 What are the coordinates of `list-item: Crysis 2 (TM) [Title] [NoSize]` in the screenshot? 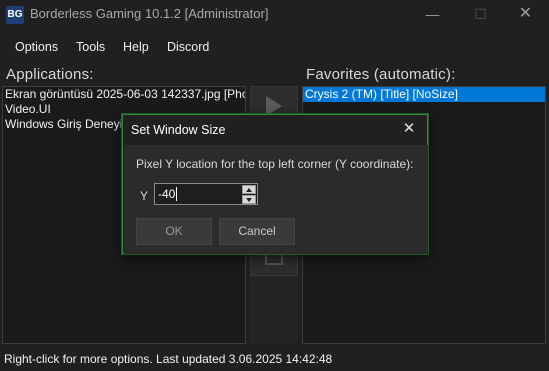 It's located at (424, 94).